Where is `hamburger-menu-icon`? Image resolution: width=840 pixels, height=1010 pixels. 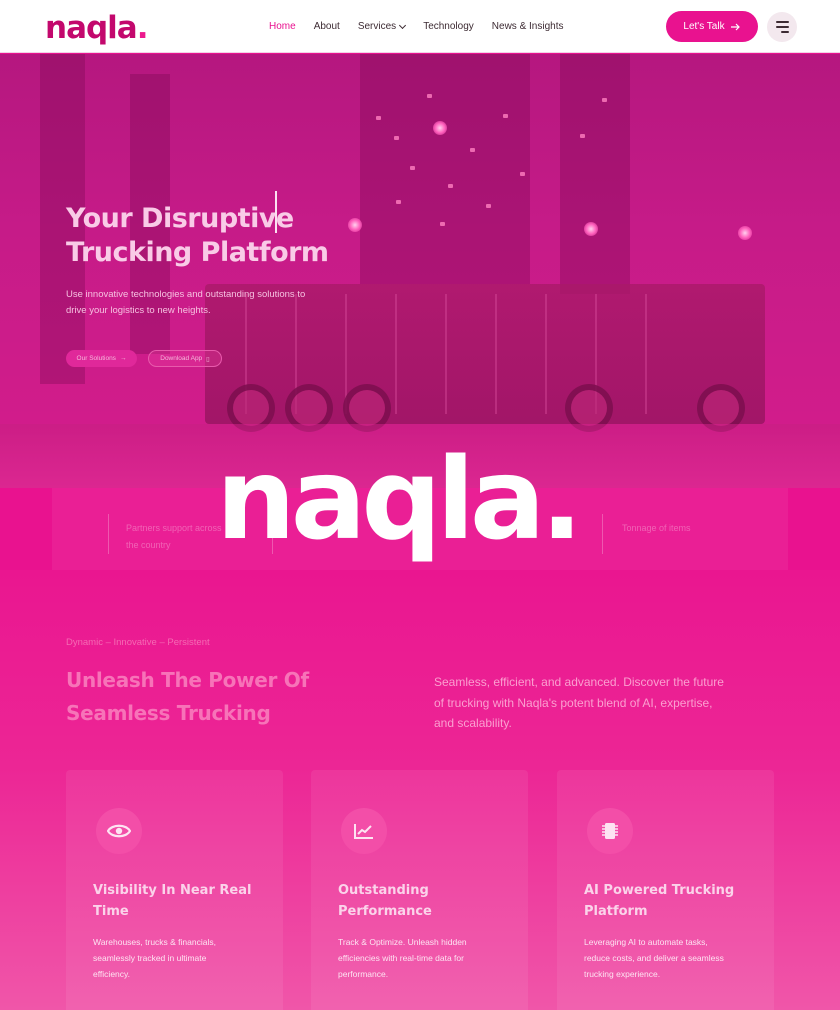
hamburger-menu-icon is located at coordinates (782, 22).